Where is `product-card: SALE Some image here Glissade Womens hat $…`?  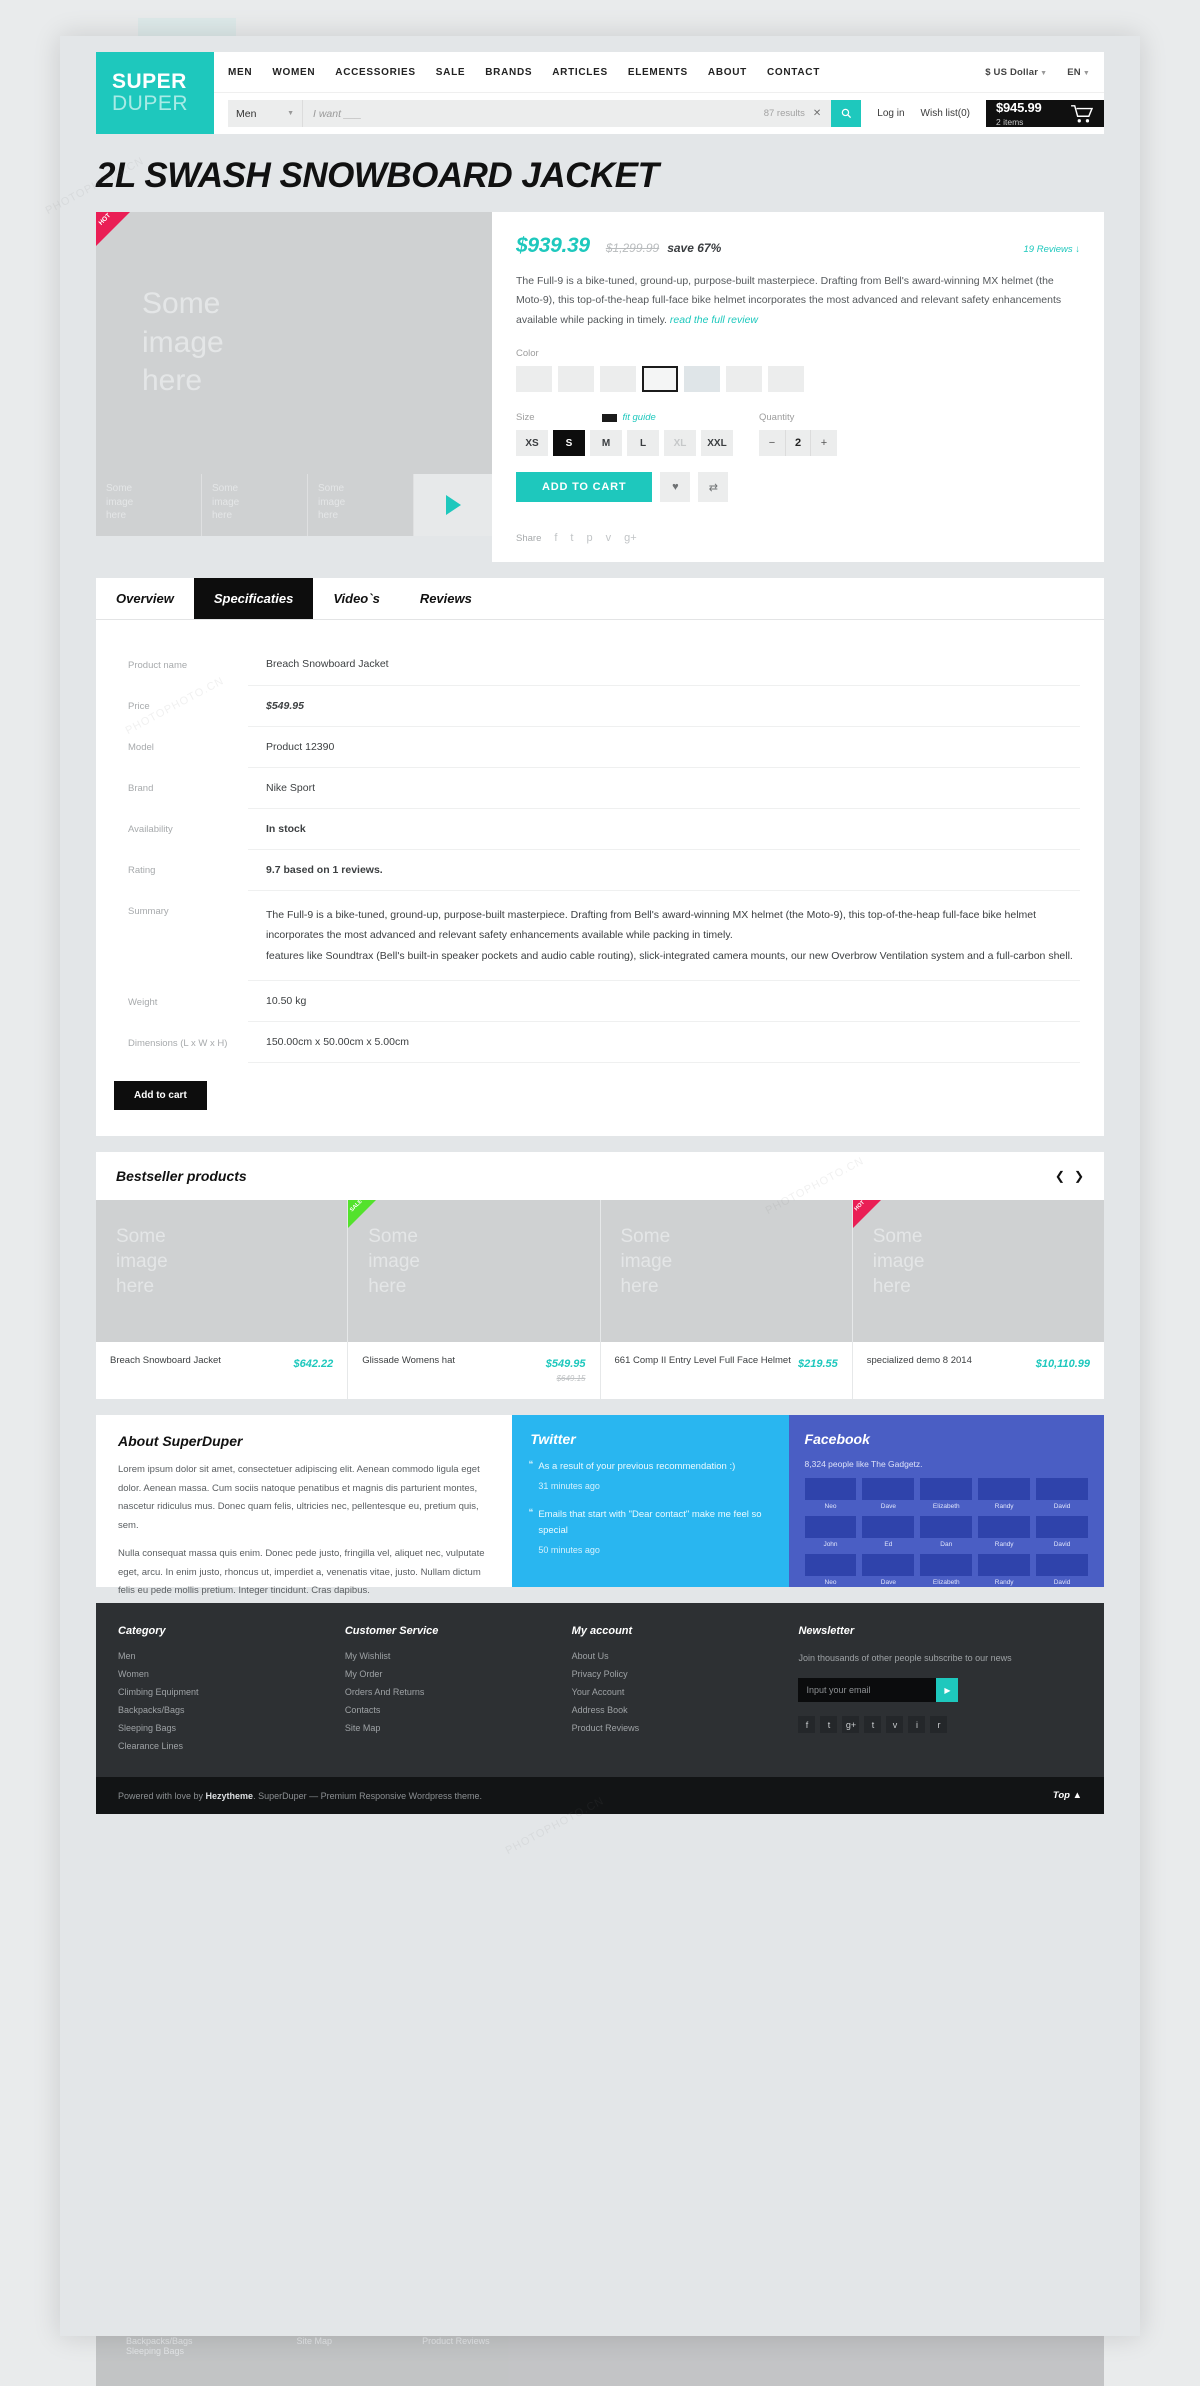
product-card: SALE Some image here Glissade Womens hat $… is located at coordinates (474, 1299).